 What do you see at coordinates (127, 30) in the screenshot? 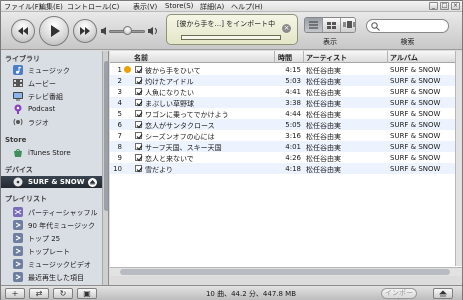
I see `volume-slider-knob` at bounding box center [127, 30].